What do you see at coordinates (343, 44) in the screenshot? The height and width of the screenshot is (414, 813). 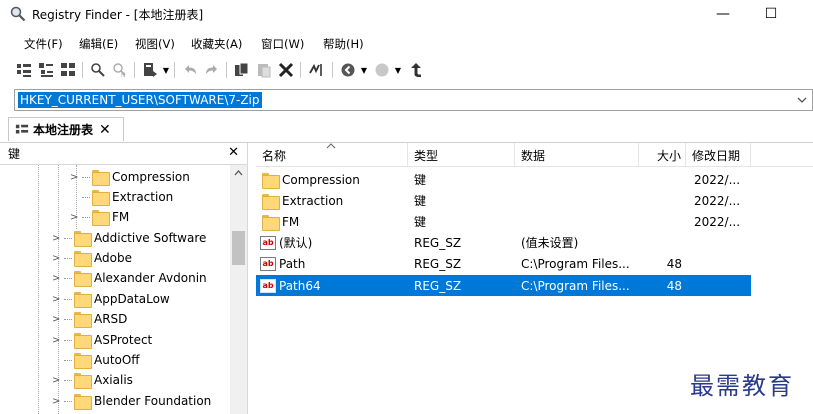 I see `menu-help: 帮助(H)` at bounding box center [343, 44].